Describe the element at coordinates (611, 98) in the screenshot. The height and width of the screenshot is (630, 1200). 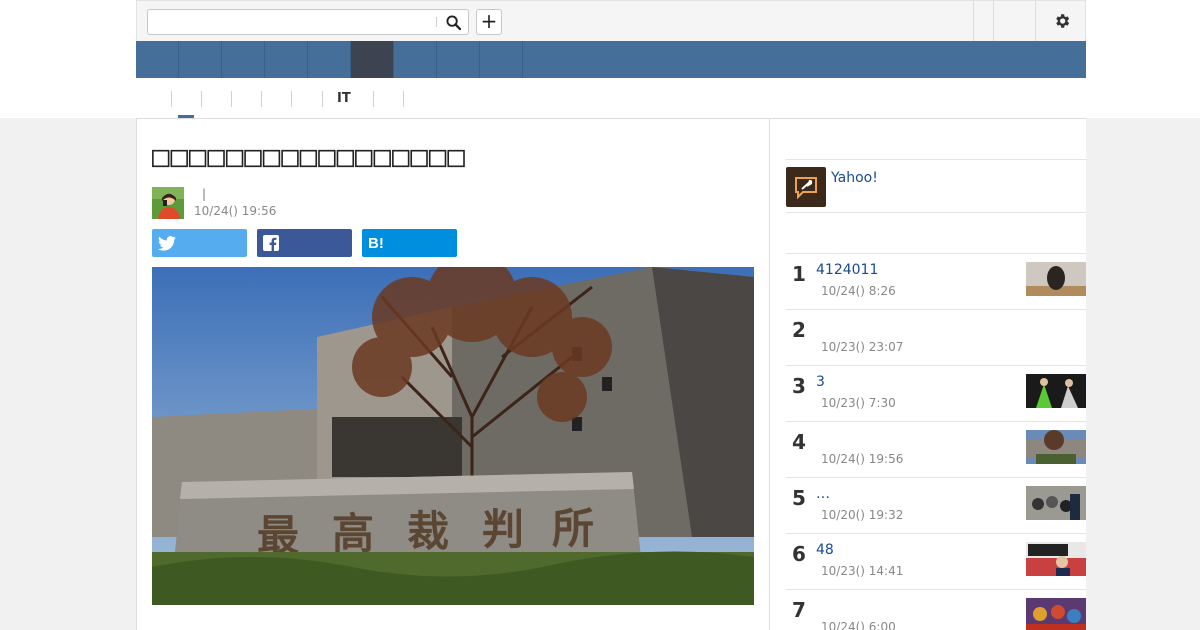
I see `sub-category-nav: IT` at that location.